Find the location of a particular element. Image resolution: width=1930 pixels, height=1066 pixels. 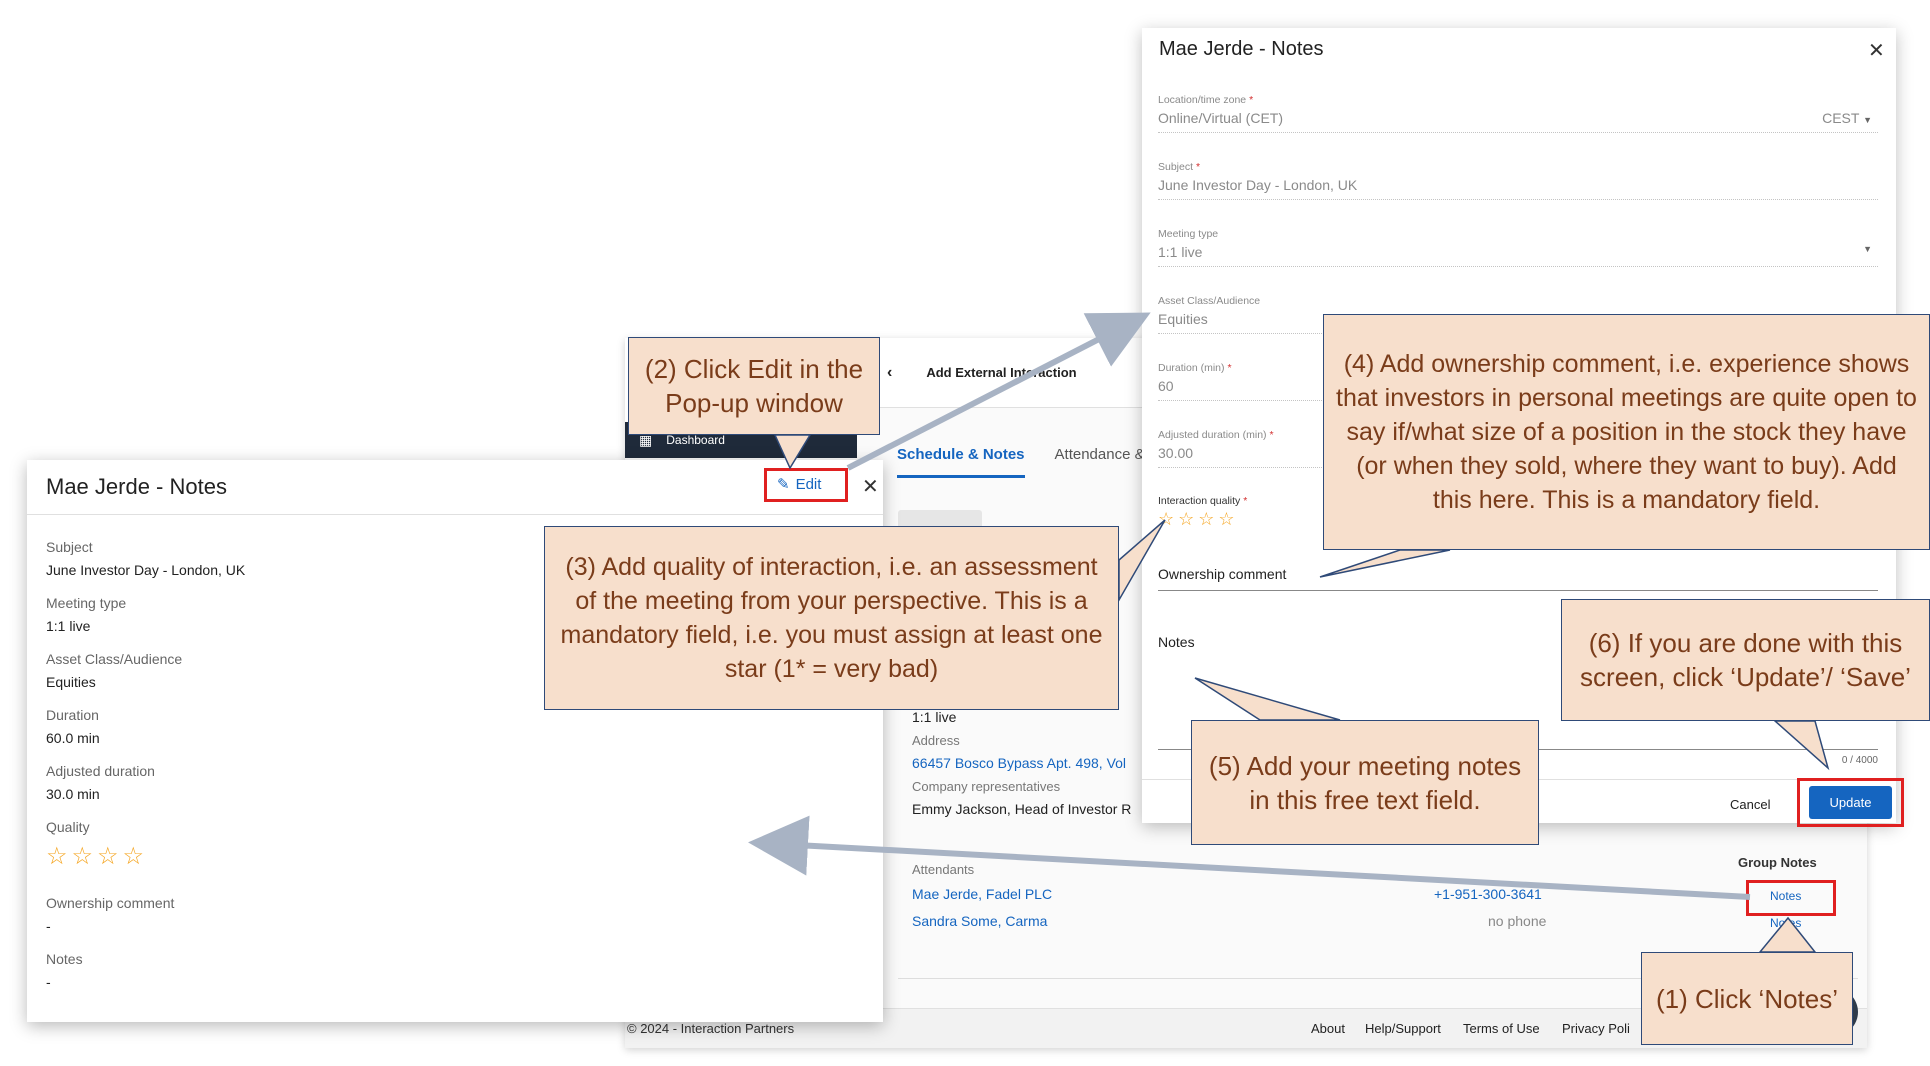

tab-attendance: Attendance & is located at coordinates (1100, 455).